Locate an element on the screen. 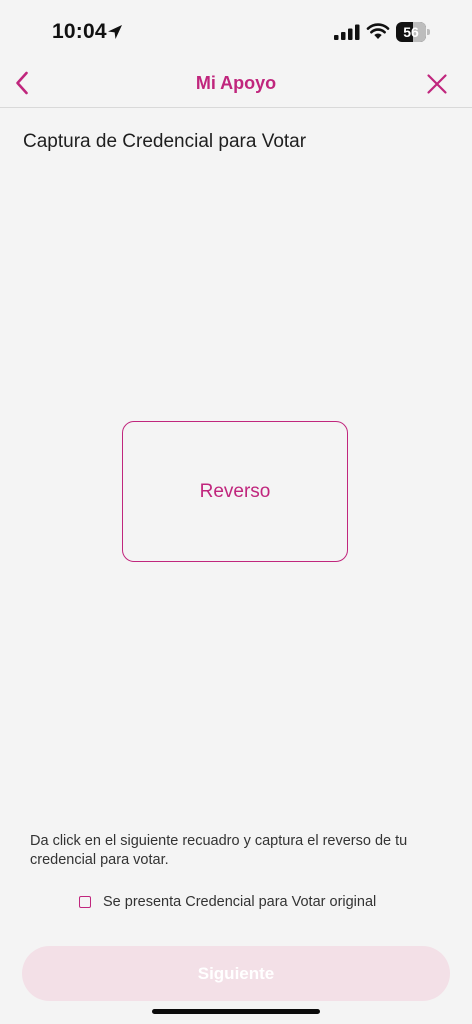 Image resolution: width=472 pixels, height=1024 pixels. capture-label: Reverso is located at coordinates (235, 491).